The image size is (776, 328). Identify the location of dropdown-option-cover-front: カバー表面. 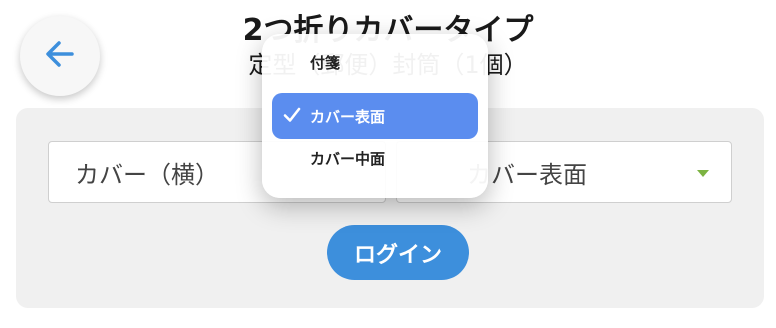
(375, 116).